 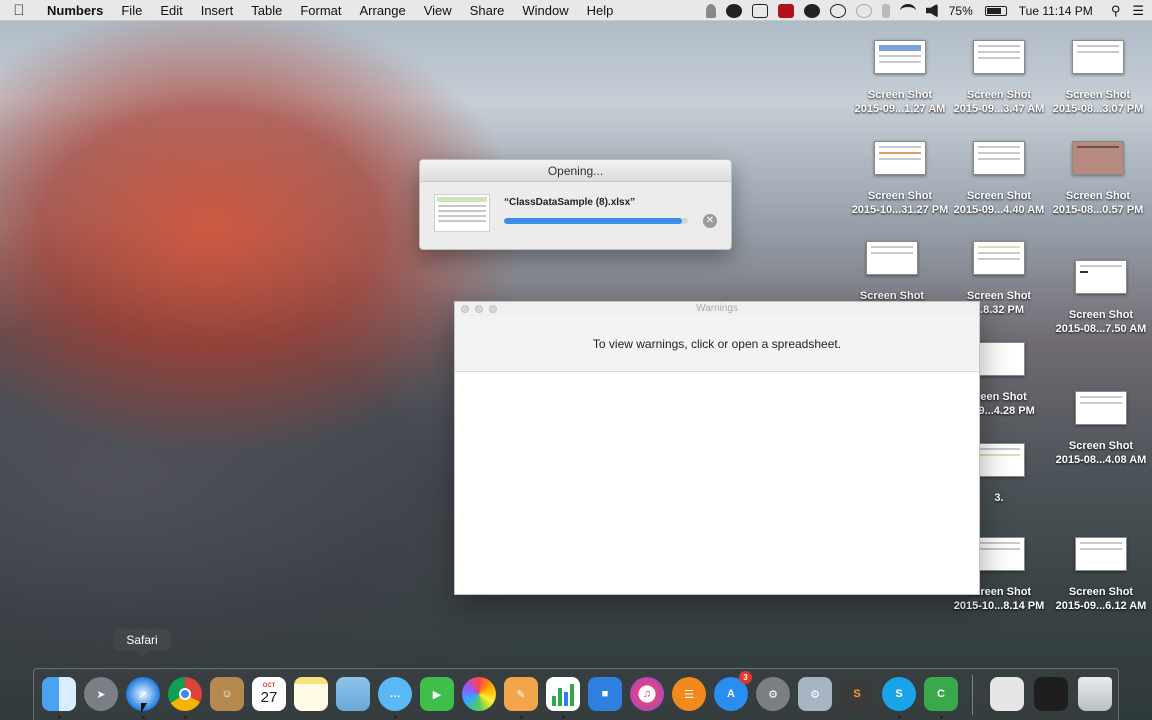 I want to click on task-check-icon, so click(x=759, y=10).